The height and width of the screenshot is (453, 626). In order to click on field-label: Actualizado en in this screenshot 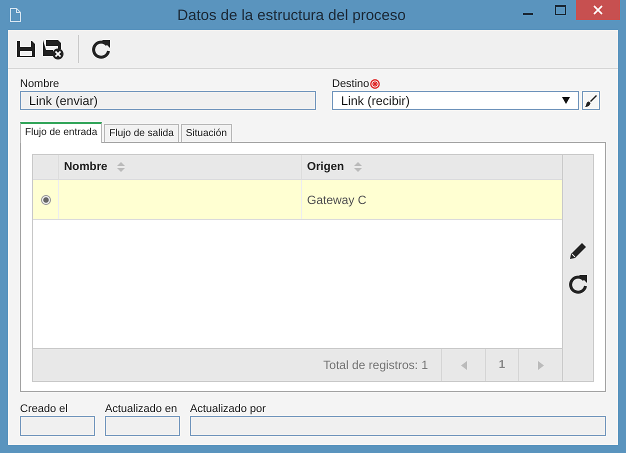, I will do `click(141, 409)`.